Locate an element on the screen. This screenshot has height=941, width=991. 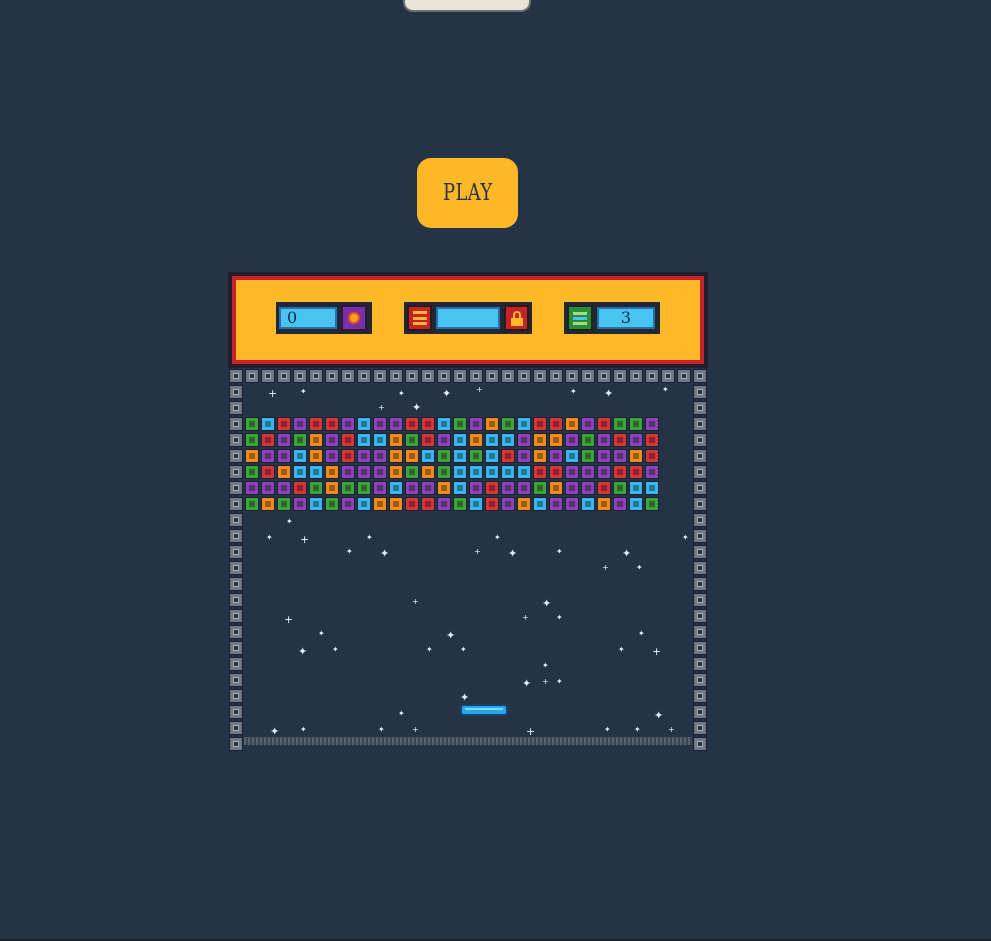
speed-panel is located at coordinates (468, 318).